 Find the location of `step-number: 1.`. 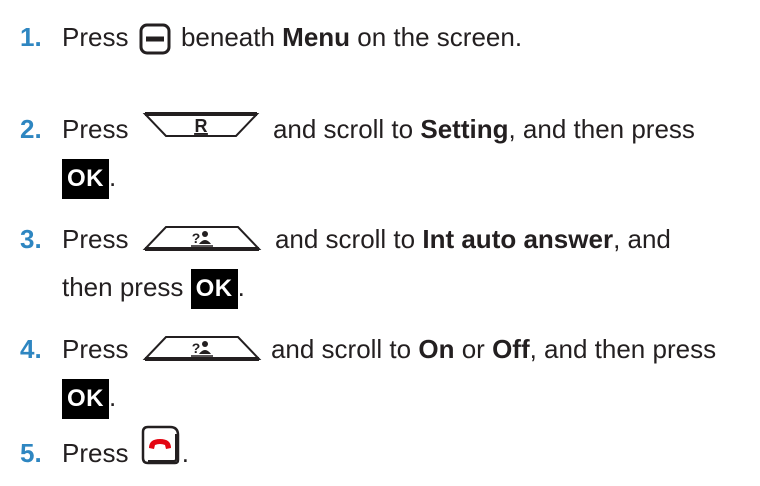

step-number: 1. is located at coordinates (31, 37).